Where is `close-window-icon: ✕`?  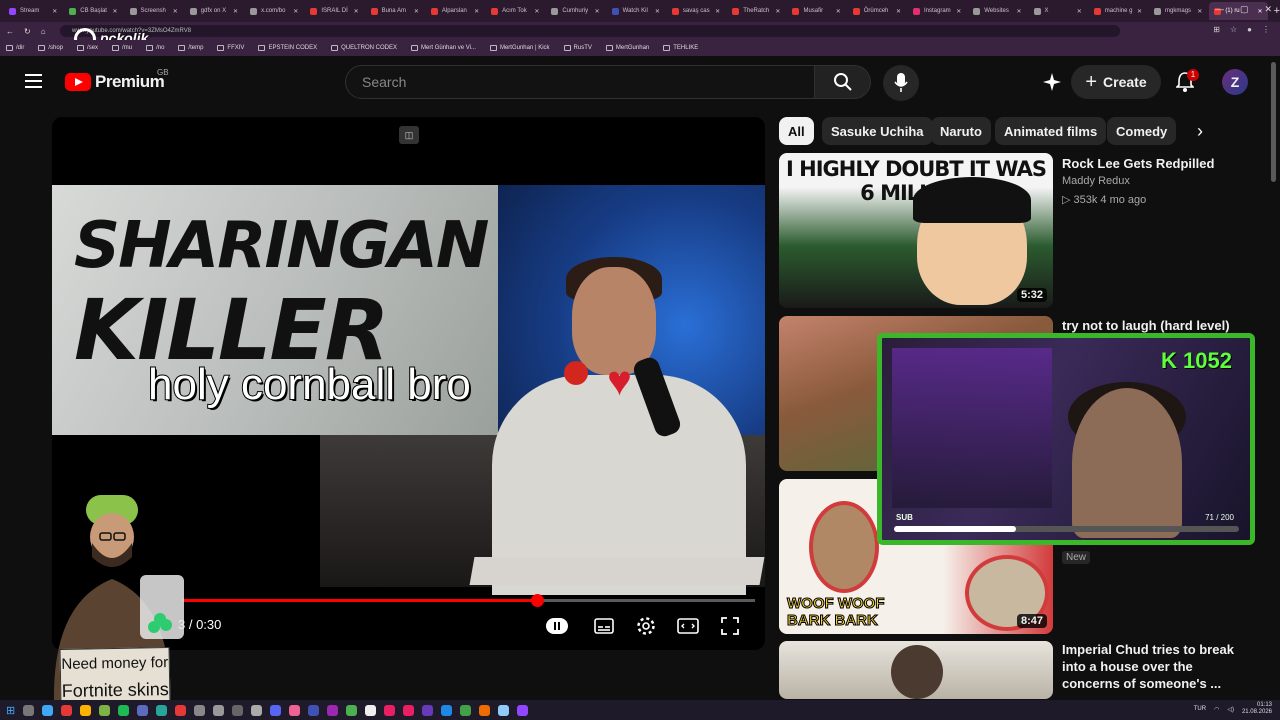 close-window-icon: ✕ is located at coordinates (1268, 9).